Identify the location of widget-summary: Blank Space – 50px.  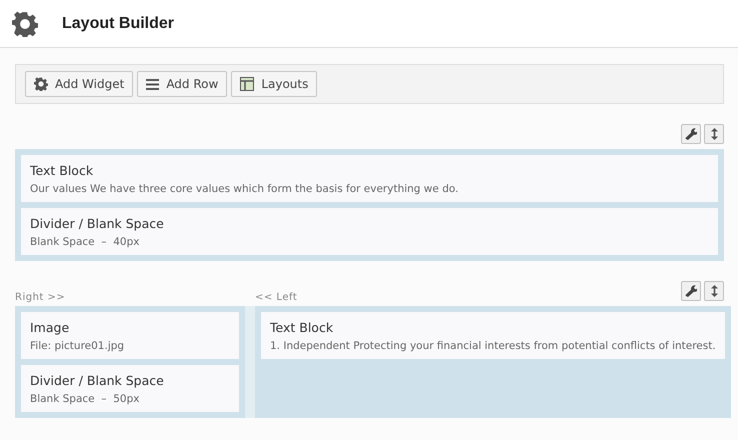
(85, 399).